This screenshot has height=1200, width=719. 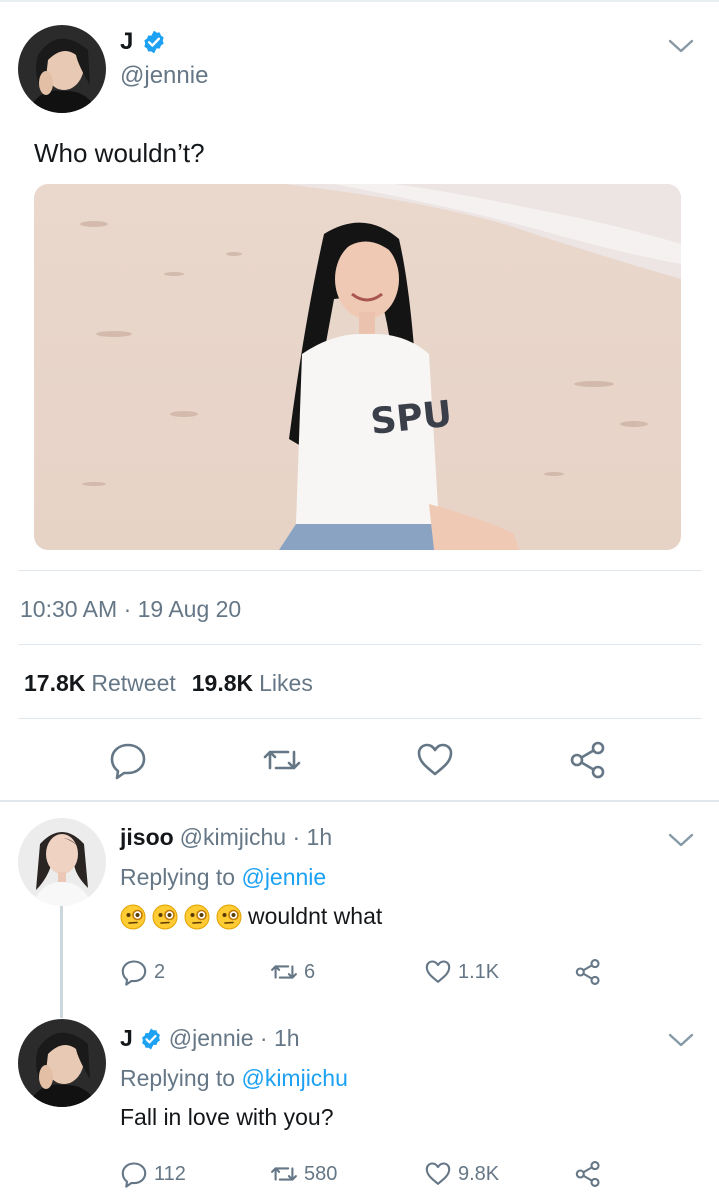 What do you see at coordinates (256, 837) in the screenshot?
I see `reply-author-handle: @kimjichu · 1h` at bounding box center [256, 837].